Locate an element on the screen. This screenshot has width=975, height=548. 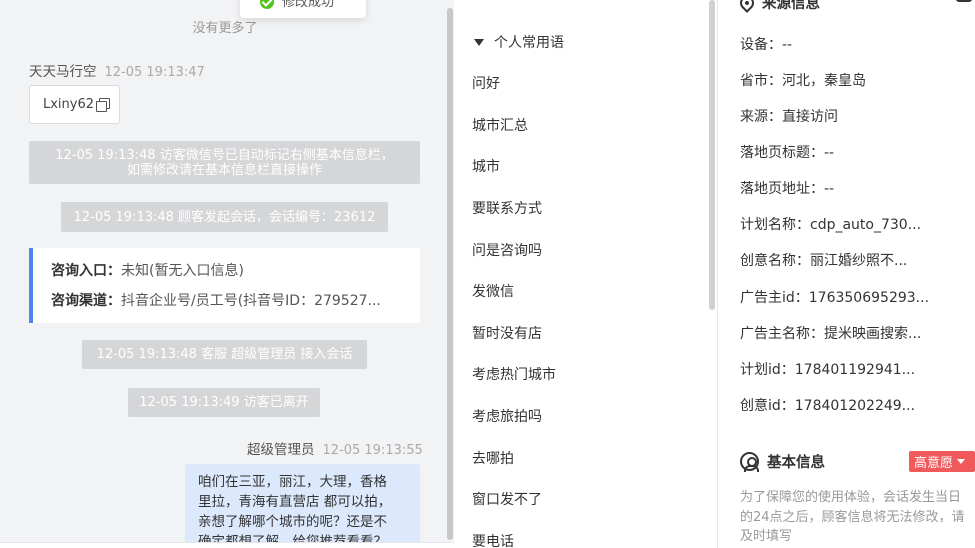
visitor-name: 天天马行空 is located at coordinates (63, 72).